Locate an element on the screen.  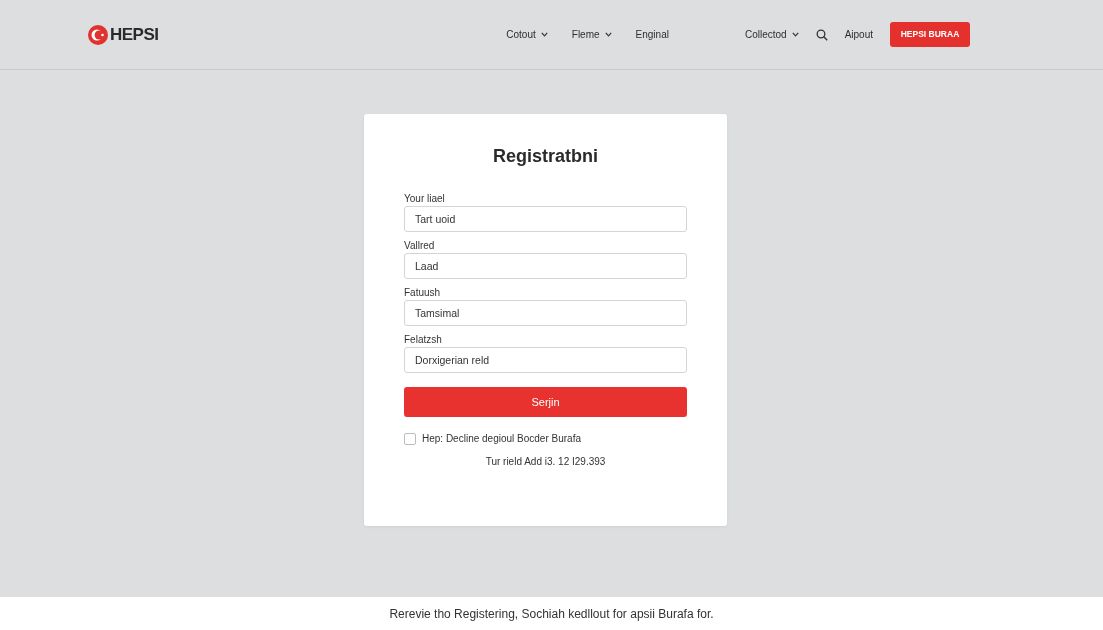
nav-link: Aipout is located at coordinates (858, 34).